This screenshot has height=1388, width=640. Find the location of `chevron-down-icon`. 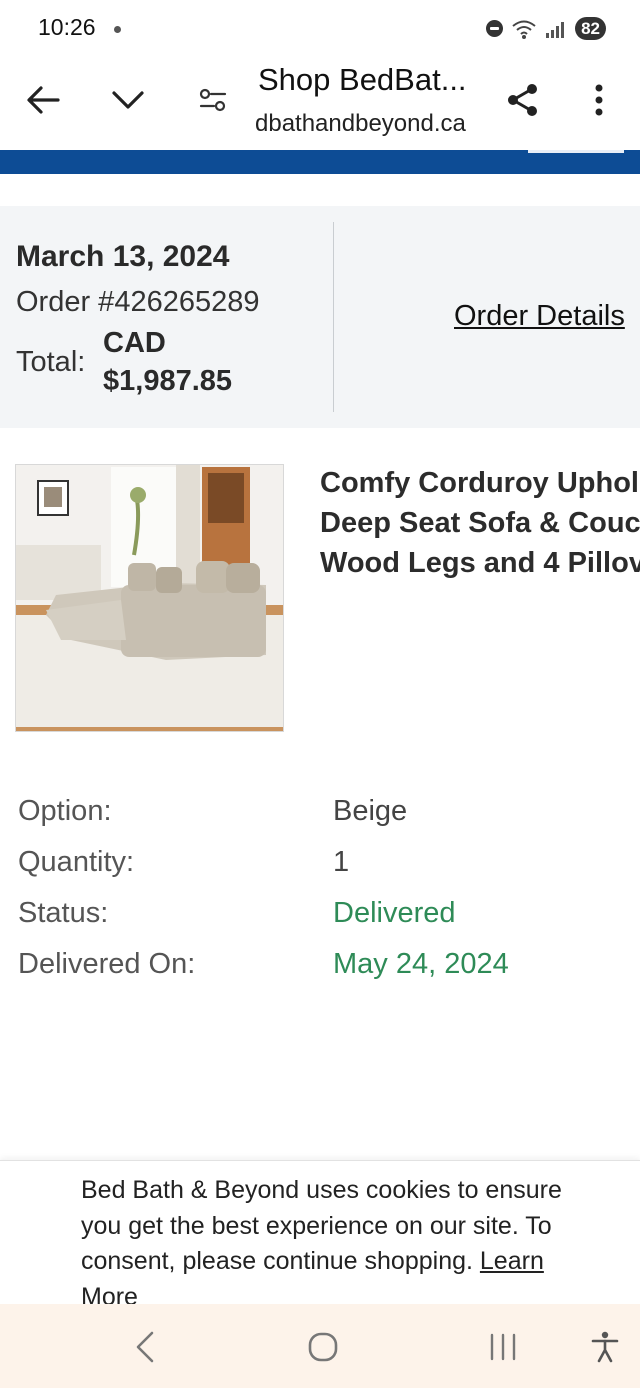

chevron-down-icon is located at coordinates (128, 100).